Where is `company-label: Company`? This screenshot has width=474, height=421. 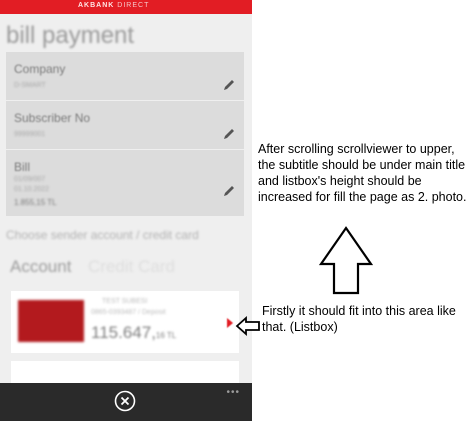 company-label: Company is located at coordinates (40, 69).